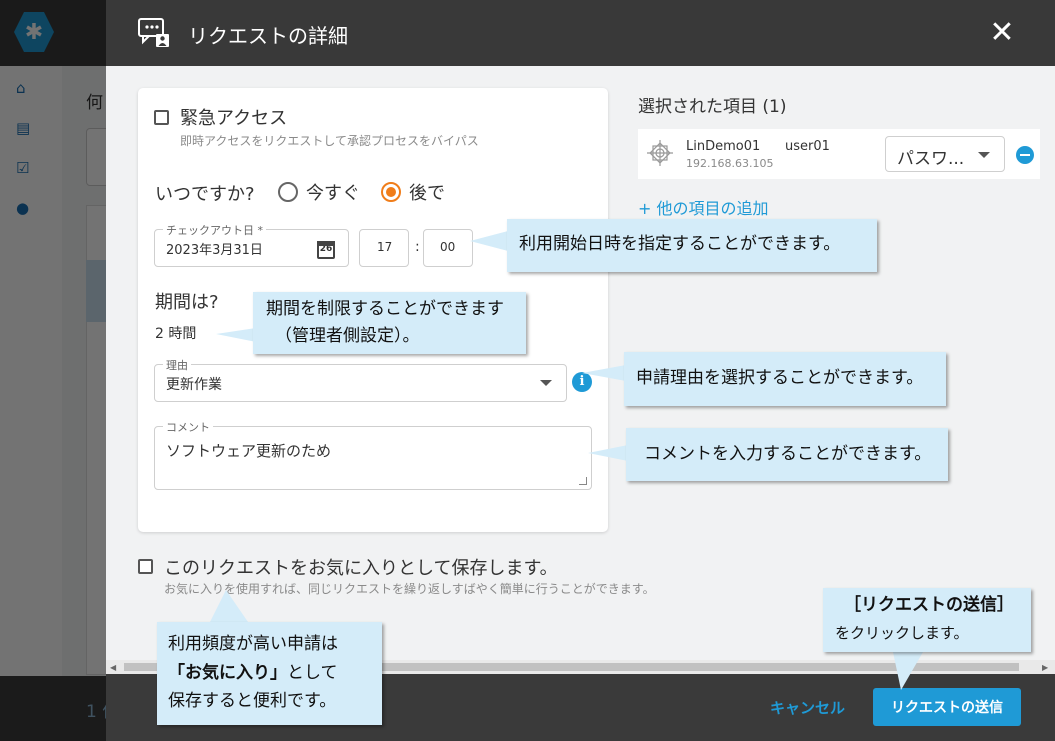 This screenshot has height=741, width=1055. Describe the element at coordinates (113, 667) in the screenshot. I see `scroll-left-icon: ◀` at that location.